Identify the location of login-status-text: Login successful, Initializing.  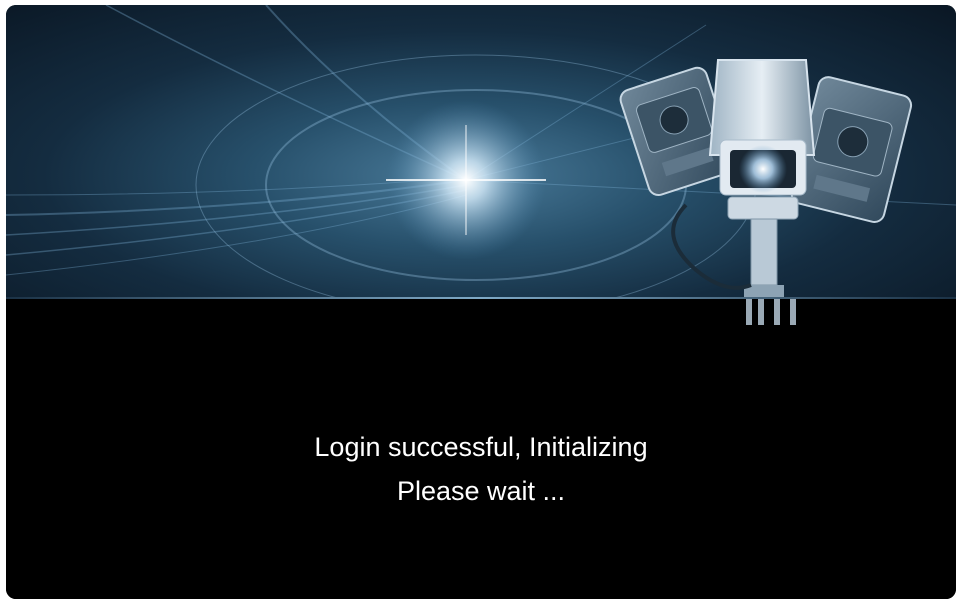
(481, 447).